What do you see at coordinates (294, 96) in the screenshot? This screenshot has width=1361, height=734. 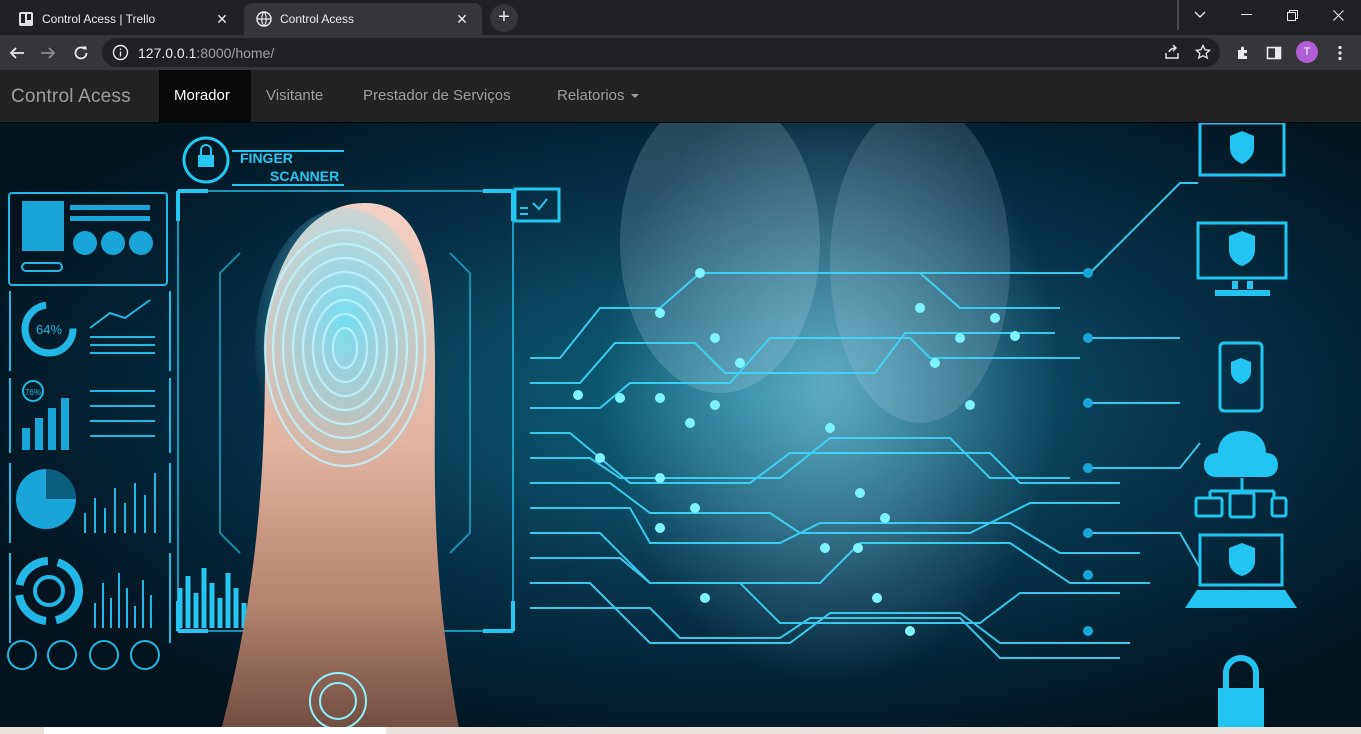 I see `nav-visitante: Visitante` at bounding box center [294, 96].